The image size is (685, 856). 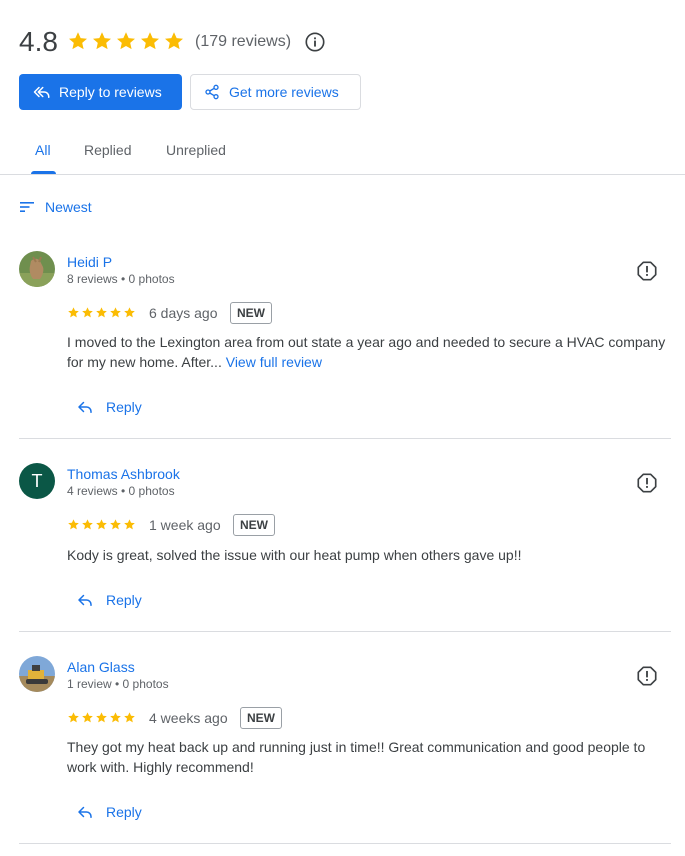 I want to click on tab-unreplied: Unreplied, so click(x=196, y=150).